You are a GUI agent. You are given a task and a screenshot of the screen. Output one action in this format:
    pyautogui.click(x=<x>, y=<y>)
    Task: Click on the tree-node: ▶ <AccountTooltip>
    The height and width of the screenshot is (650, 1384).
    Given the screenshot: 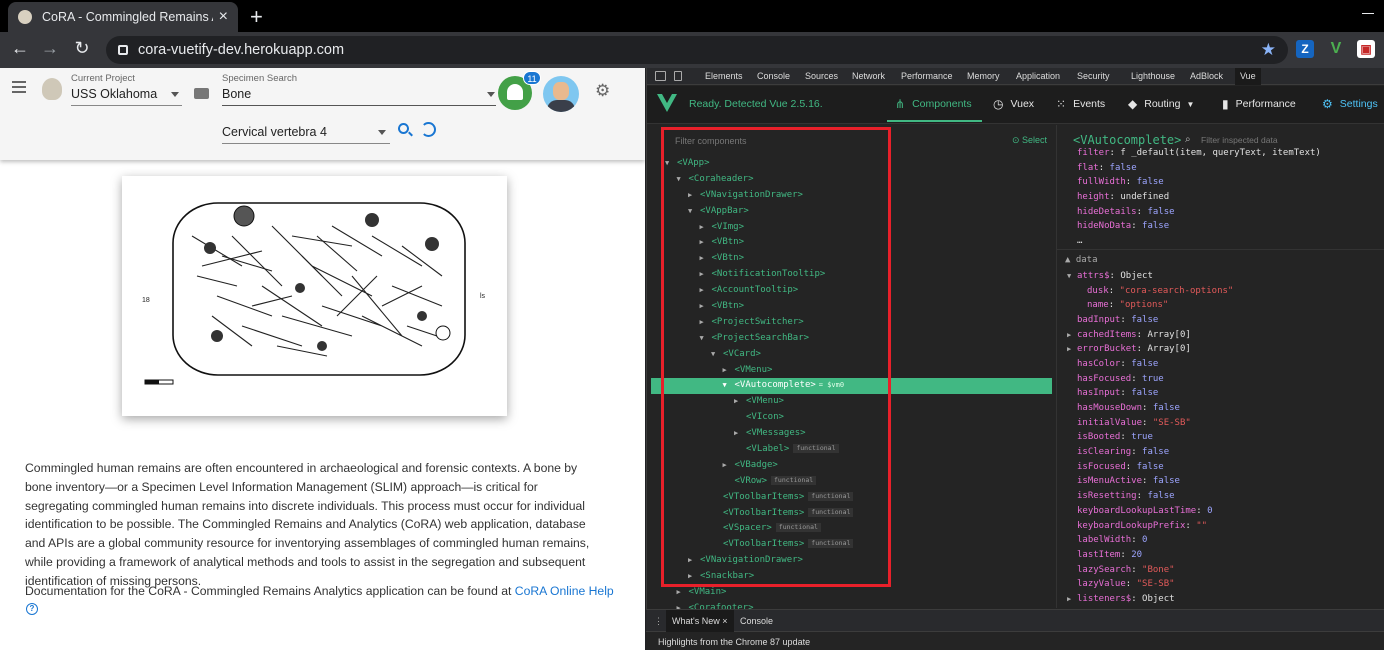 What is the action you would take?
    pyautogui.click(x=852, y=291)
    